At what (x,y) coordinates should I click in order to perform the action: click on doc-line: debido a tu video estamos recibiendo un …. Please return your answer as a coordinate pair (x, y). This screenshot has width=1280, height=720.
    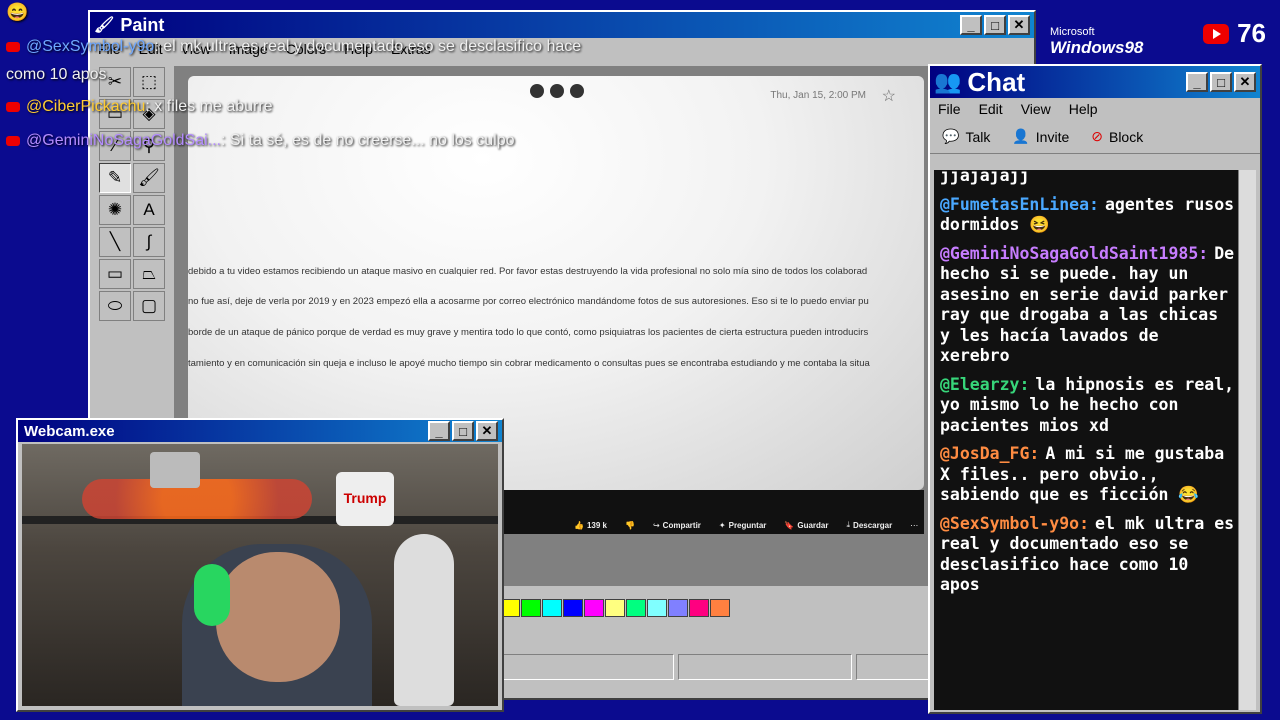
    Looking at the image, I should click on (528, 271).